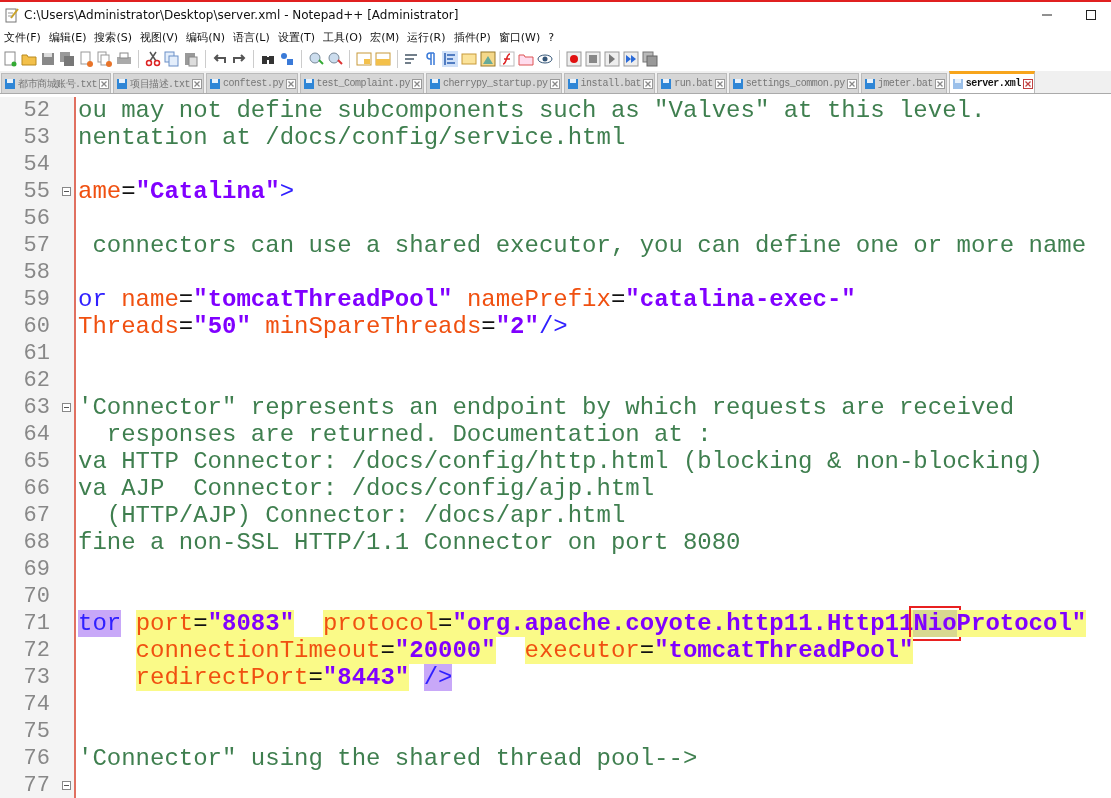 The image size is (1111, 798). What do you see at coordinates (991, 82) in the screenshot?
I see `file-tab: server.xml` at bounding box center [991, 82].